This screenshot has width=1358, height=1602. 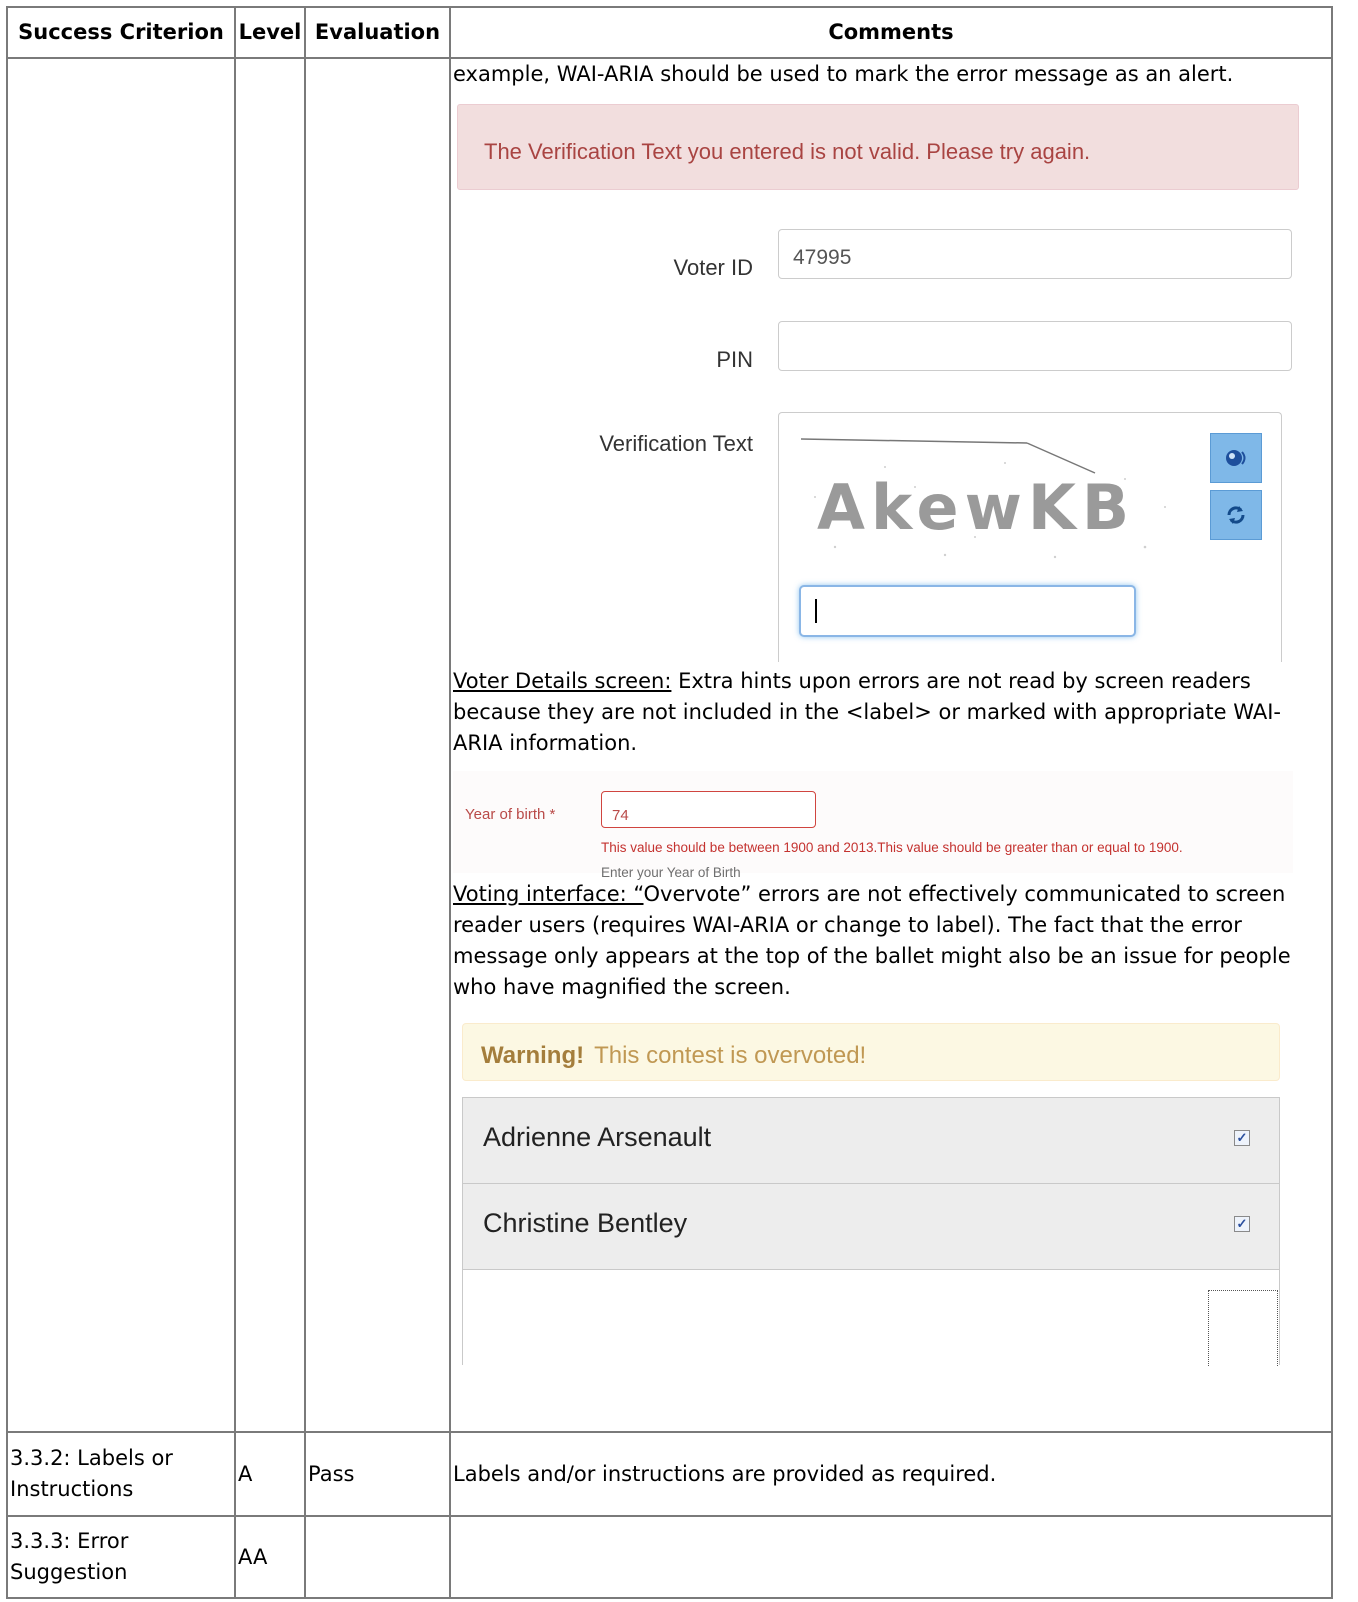 I want to click on year-of-birth-label: Year of birth *, so click(x=510, y=814).